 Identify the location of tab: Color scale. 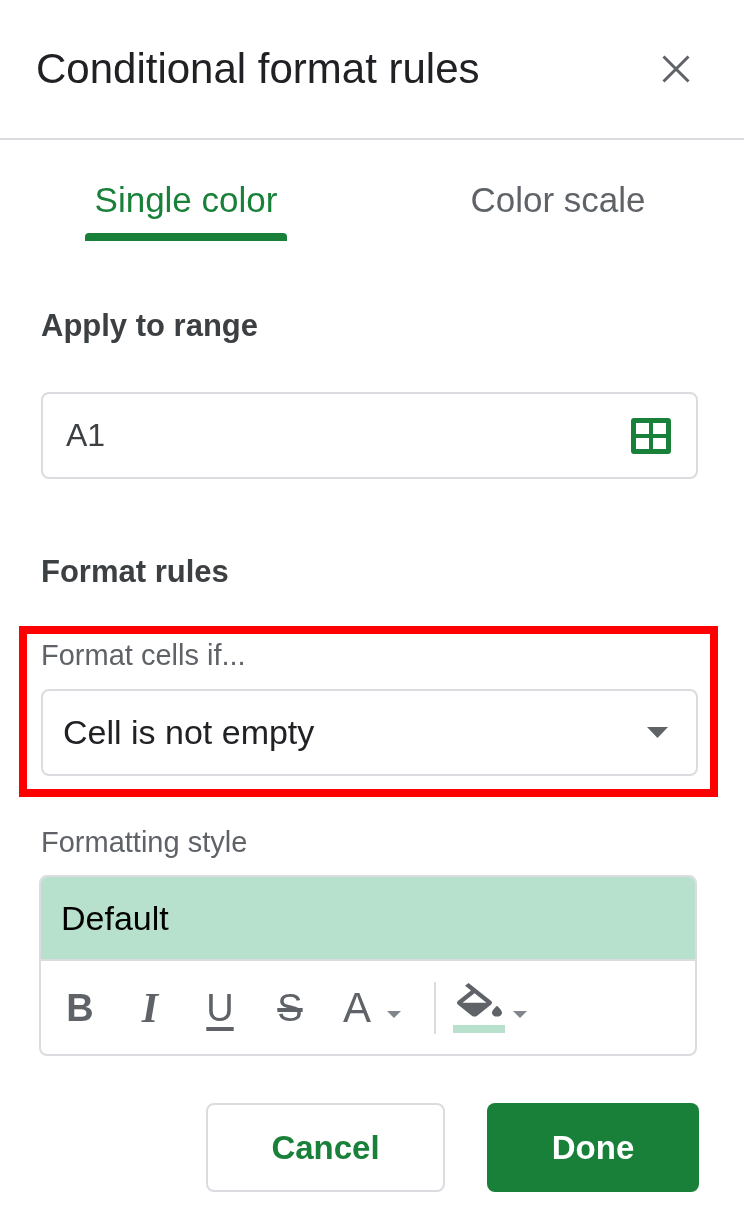
(558, 190).